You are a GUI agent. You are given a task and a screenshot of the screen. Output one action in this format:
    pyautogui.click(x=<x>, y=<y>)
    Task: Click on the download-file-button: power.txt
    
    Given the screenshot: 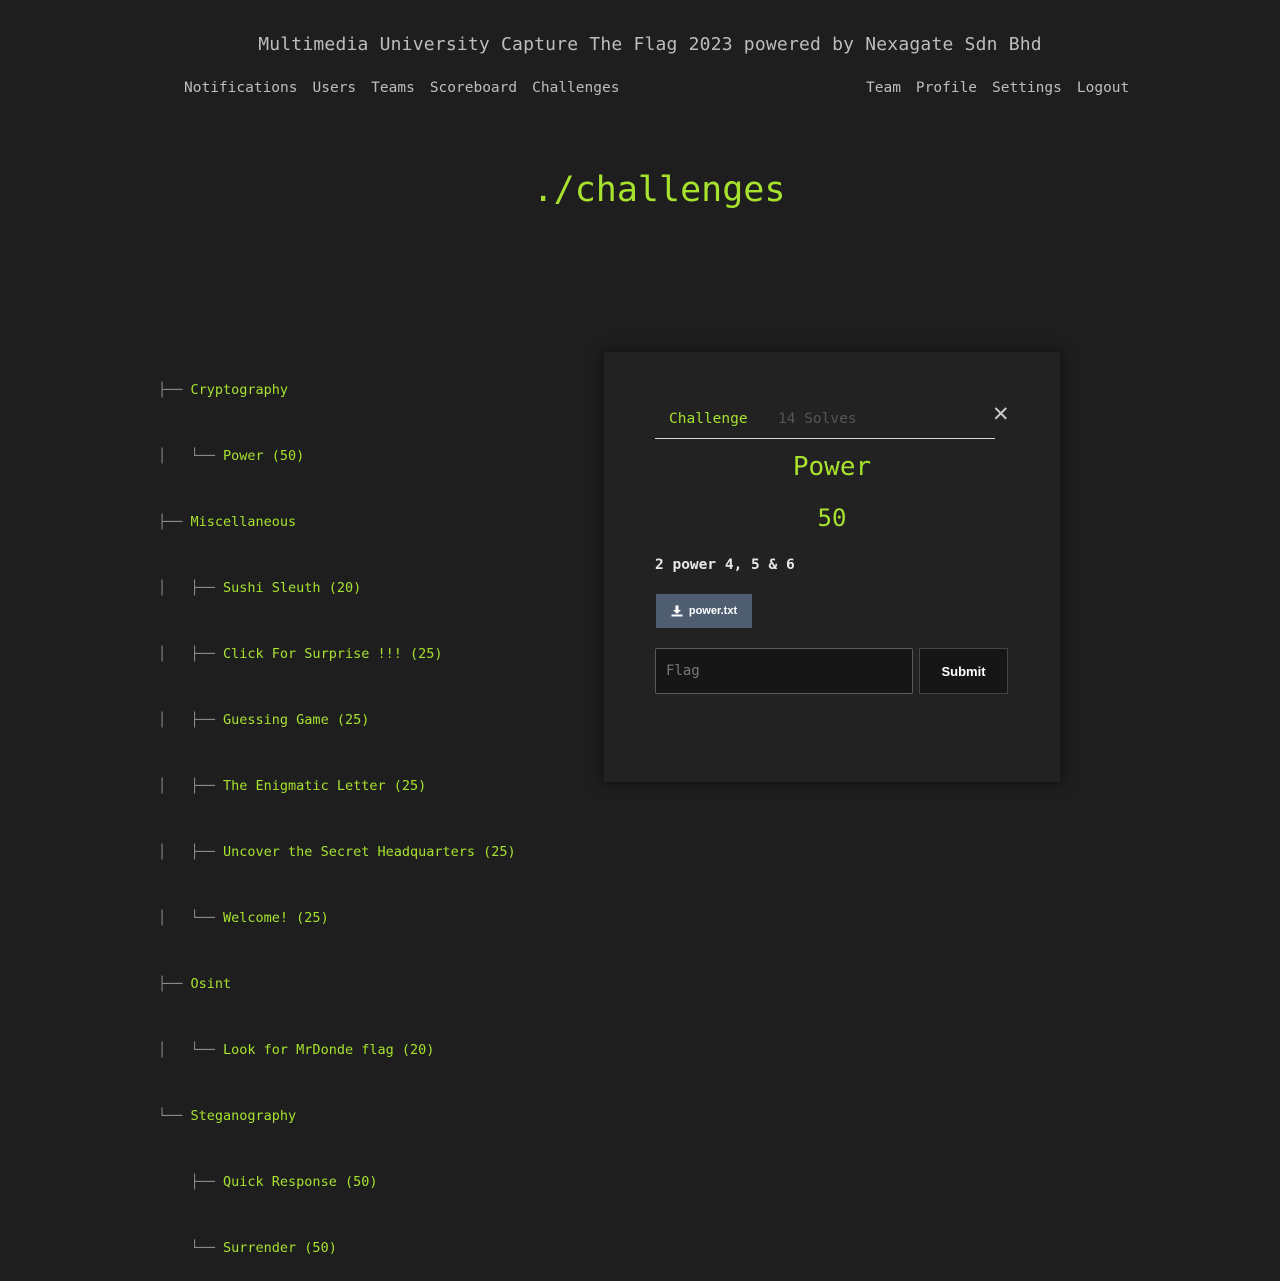 What is the action you would take?
    pyautogui.click(x=704, y=611)
    